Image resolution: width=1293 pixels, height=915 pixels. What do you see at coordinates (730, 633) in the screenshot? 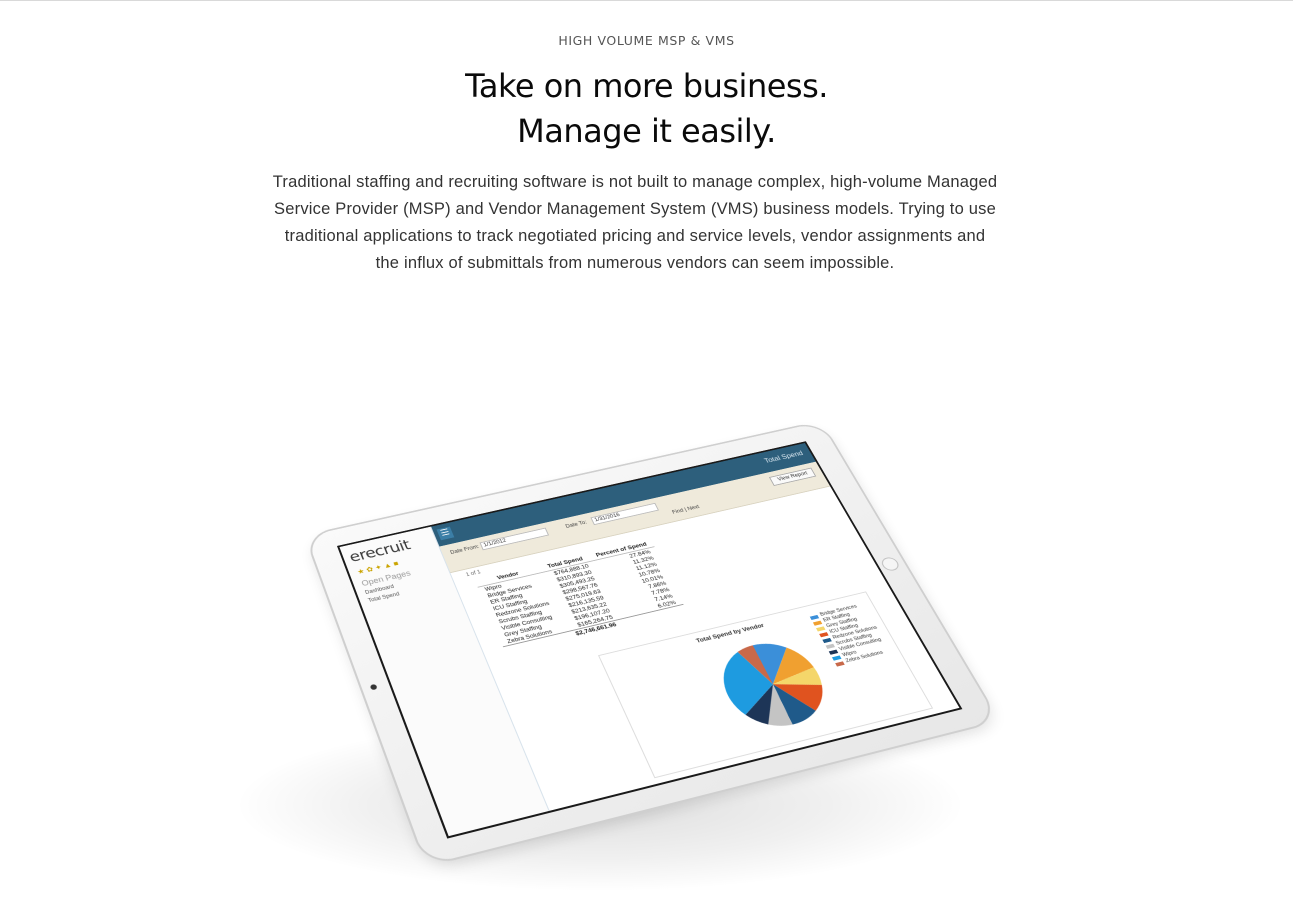
I see `chart-title: Total Spend by Vendor` at bounding box center [730, 633].